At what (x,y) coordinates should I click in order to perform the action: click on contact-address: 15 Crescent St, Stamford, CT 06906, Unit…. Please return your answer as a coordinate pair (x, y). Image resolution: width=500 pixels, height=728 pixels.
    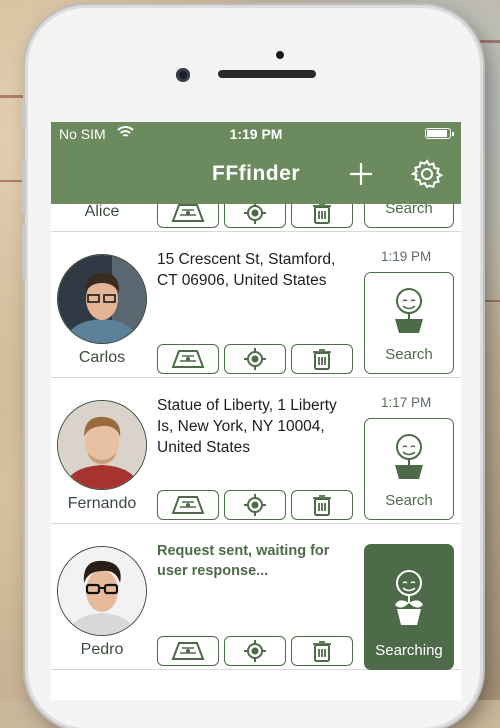
    Looking at the image, I should click on (246, 270).